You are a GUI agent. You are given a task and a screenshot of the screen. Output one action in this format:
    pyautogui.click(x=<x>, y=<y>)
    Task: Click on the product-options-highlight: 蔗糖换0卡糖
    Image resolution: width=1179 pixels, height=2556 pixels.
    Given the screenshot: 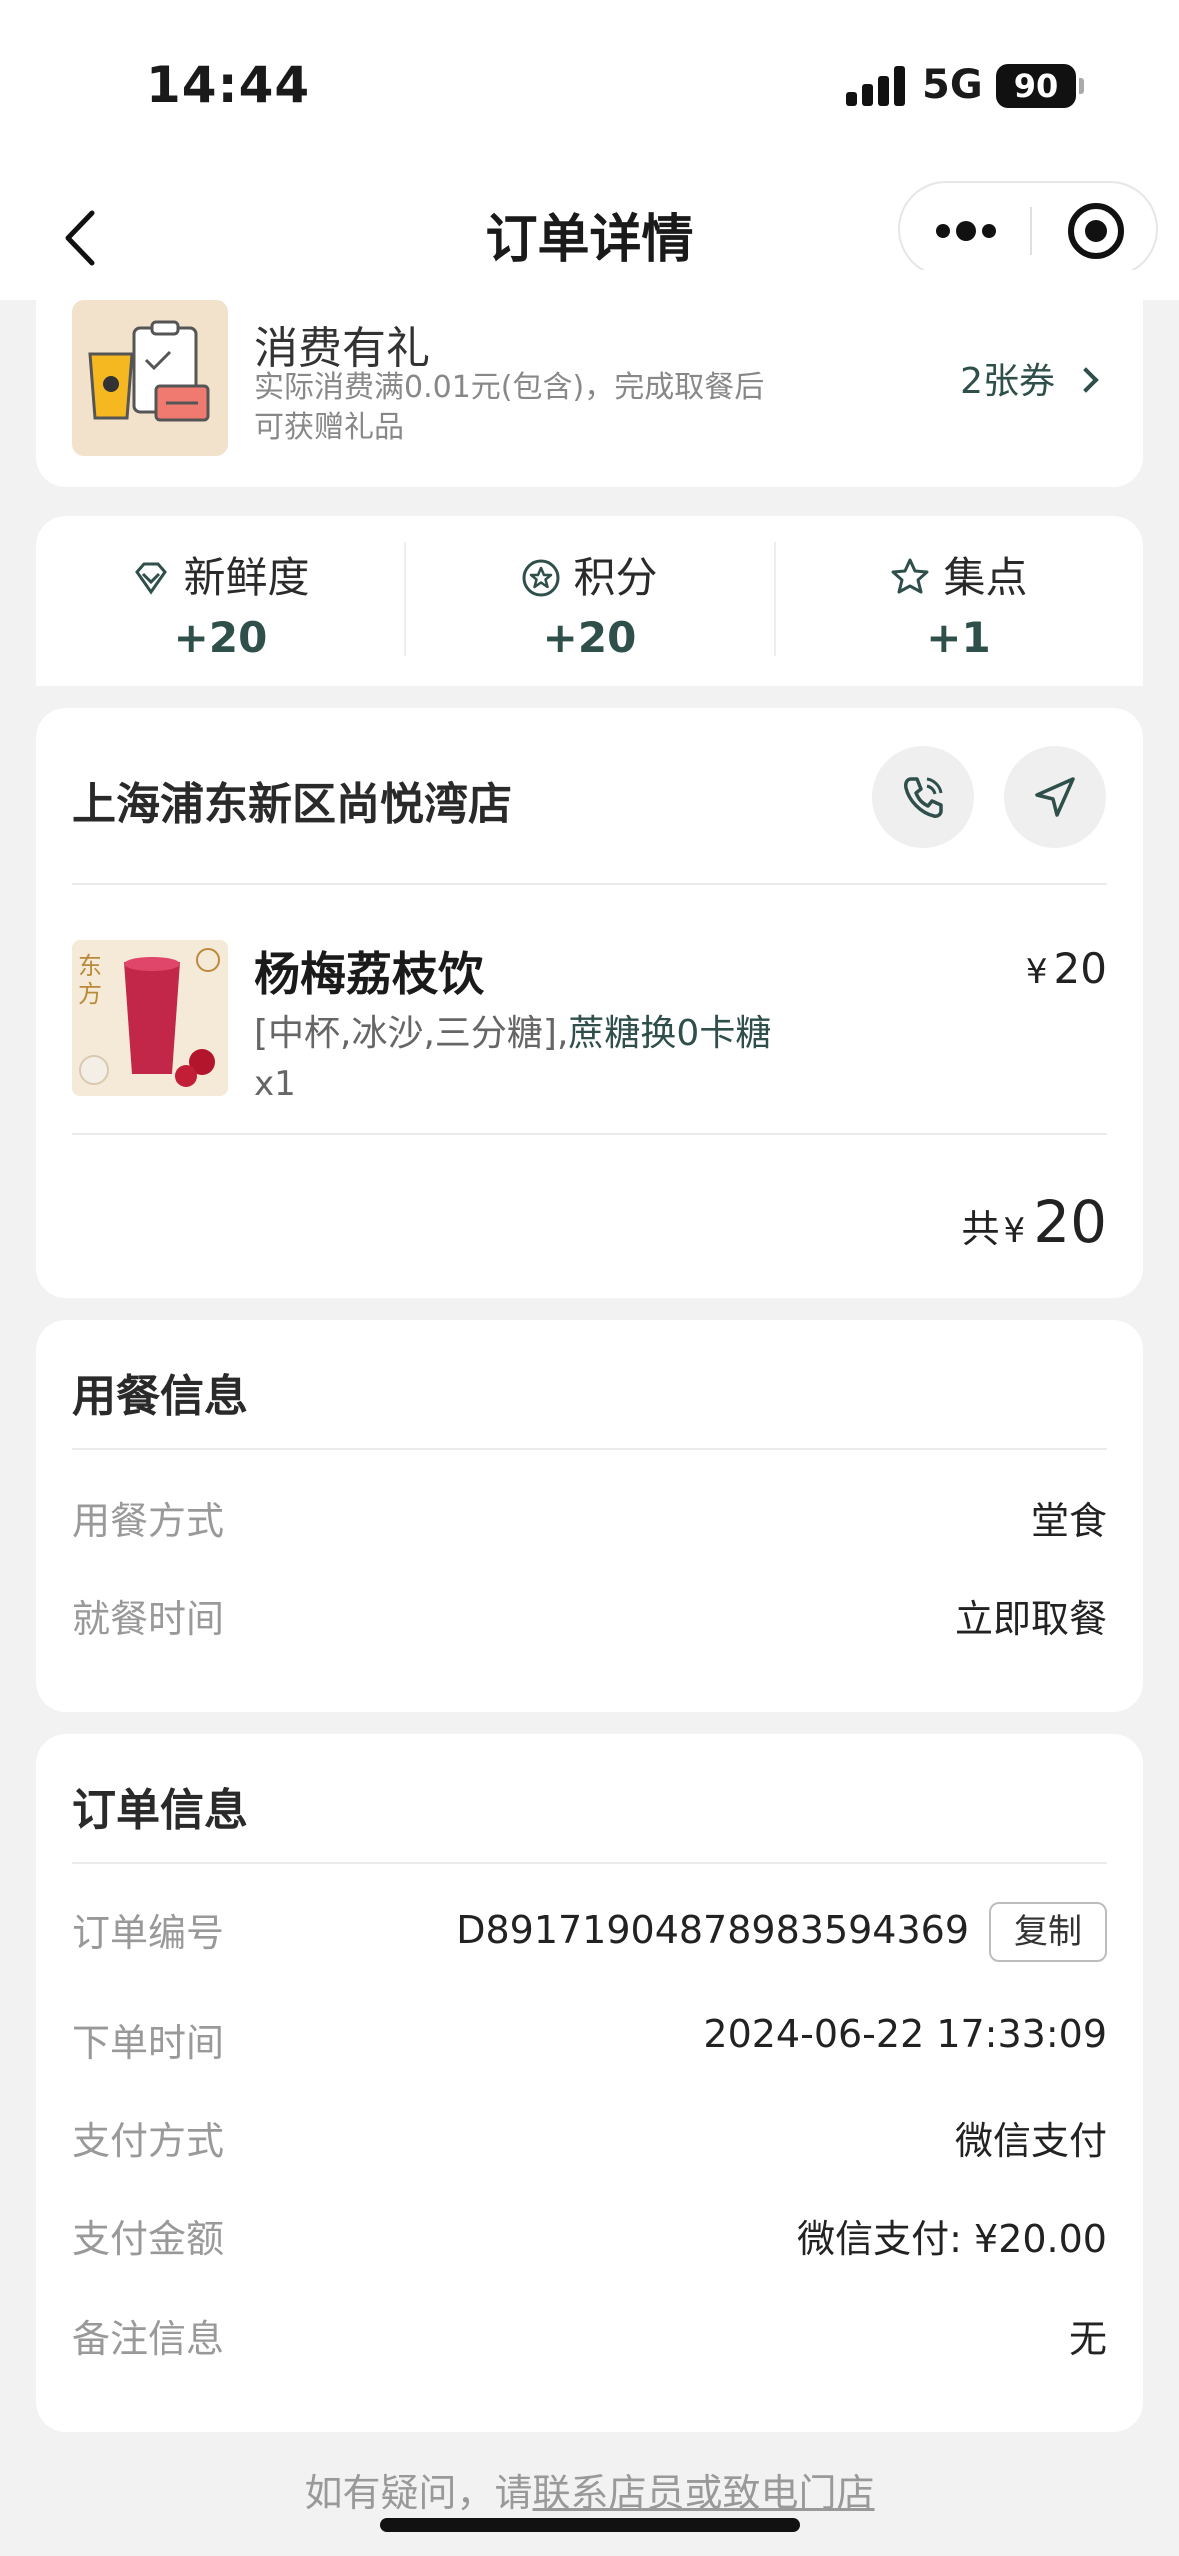 What is the action you would take?
    pyautogui.click(x=670, y=1033)
    